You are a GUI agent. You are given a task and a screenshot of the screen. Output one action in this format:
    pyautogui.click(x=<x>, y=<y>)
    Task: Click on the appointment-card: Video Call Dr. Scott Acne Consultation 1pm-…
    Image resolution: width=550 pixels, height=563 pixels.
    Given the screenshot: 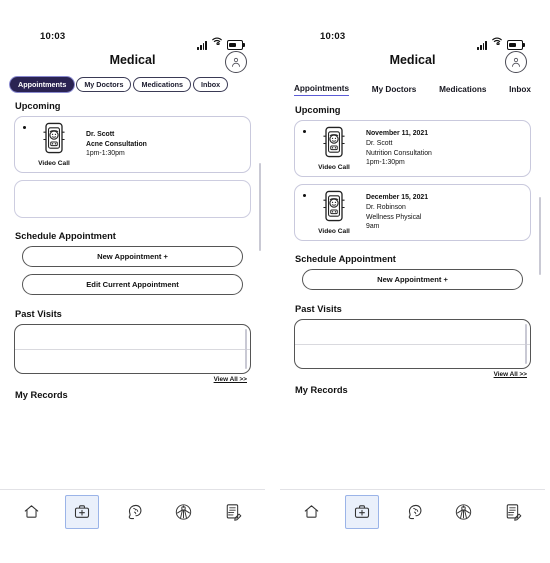 What is the action you would take?
    pyautogui.click(x=132, y=144)
    